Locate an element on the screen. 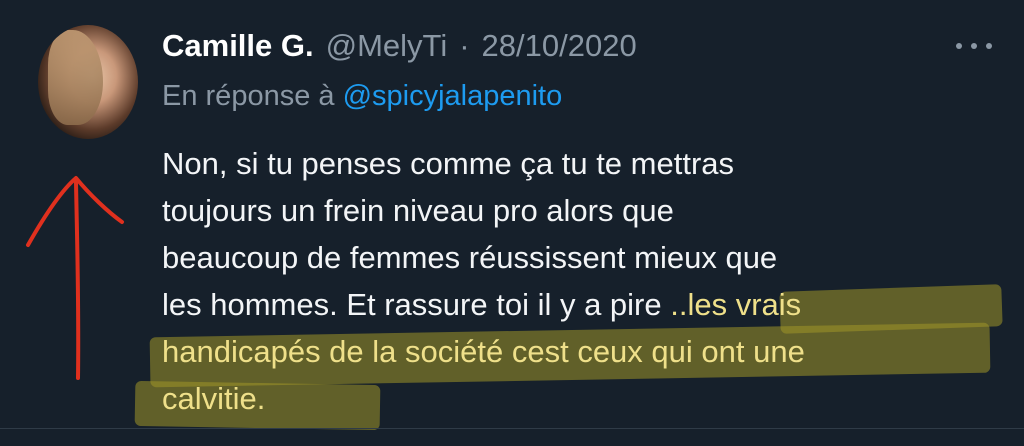  annotation-arrow-icon is located at coordinates (75, 278).